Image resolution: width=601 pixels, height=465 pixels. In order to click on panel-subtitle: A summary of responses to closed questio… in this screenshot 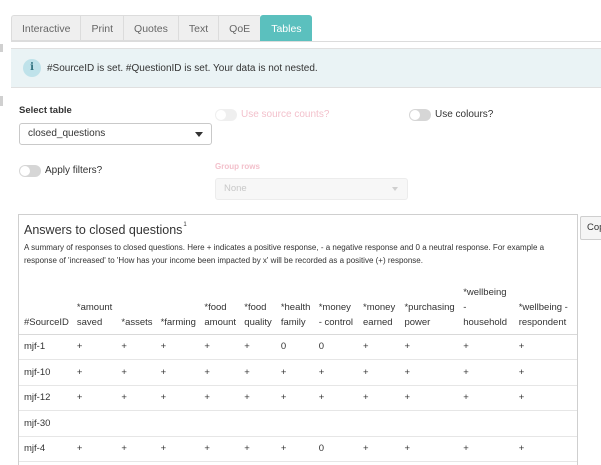, I will do `click(284, 254)`.